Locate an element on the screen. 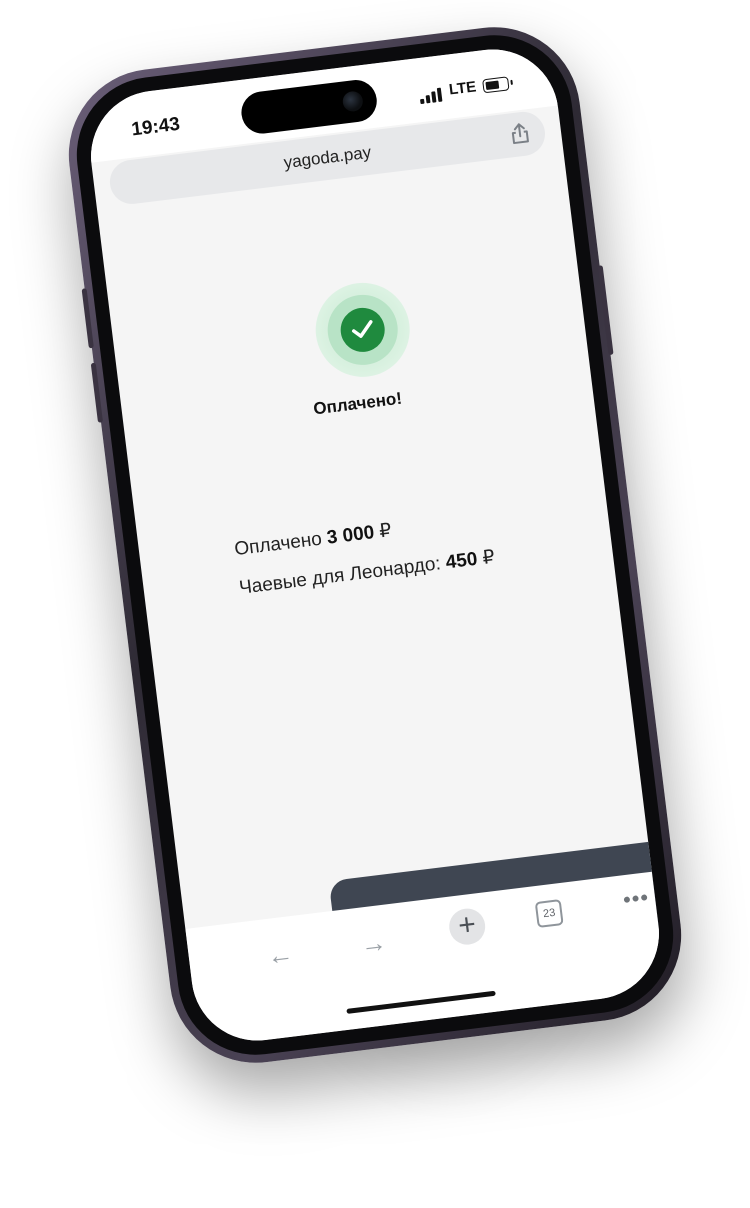 The image size is (750, 1208). status-title: Оплачено! is located at coordinates (357, 403).